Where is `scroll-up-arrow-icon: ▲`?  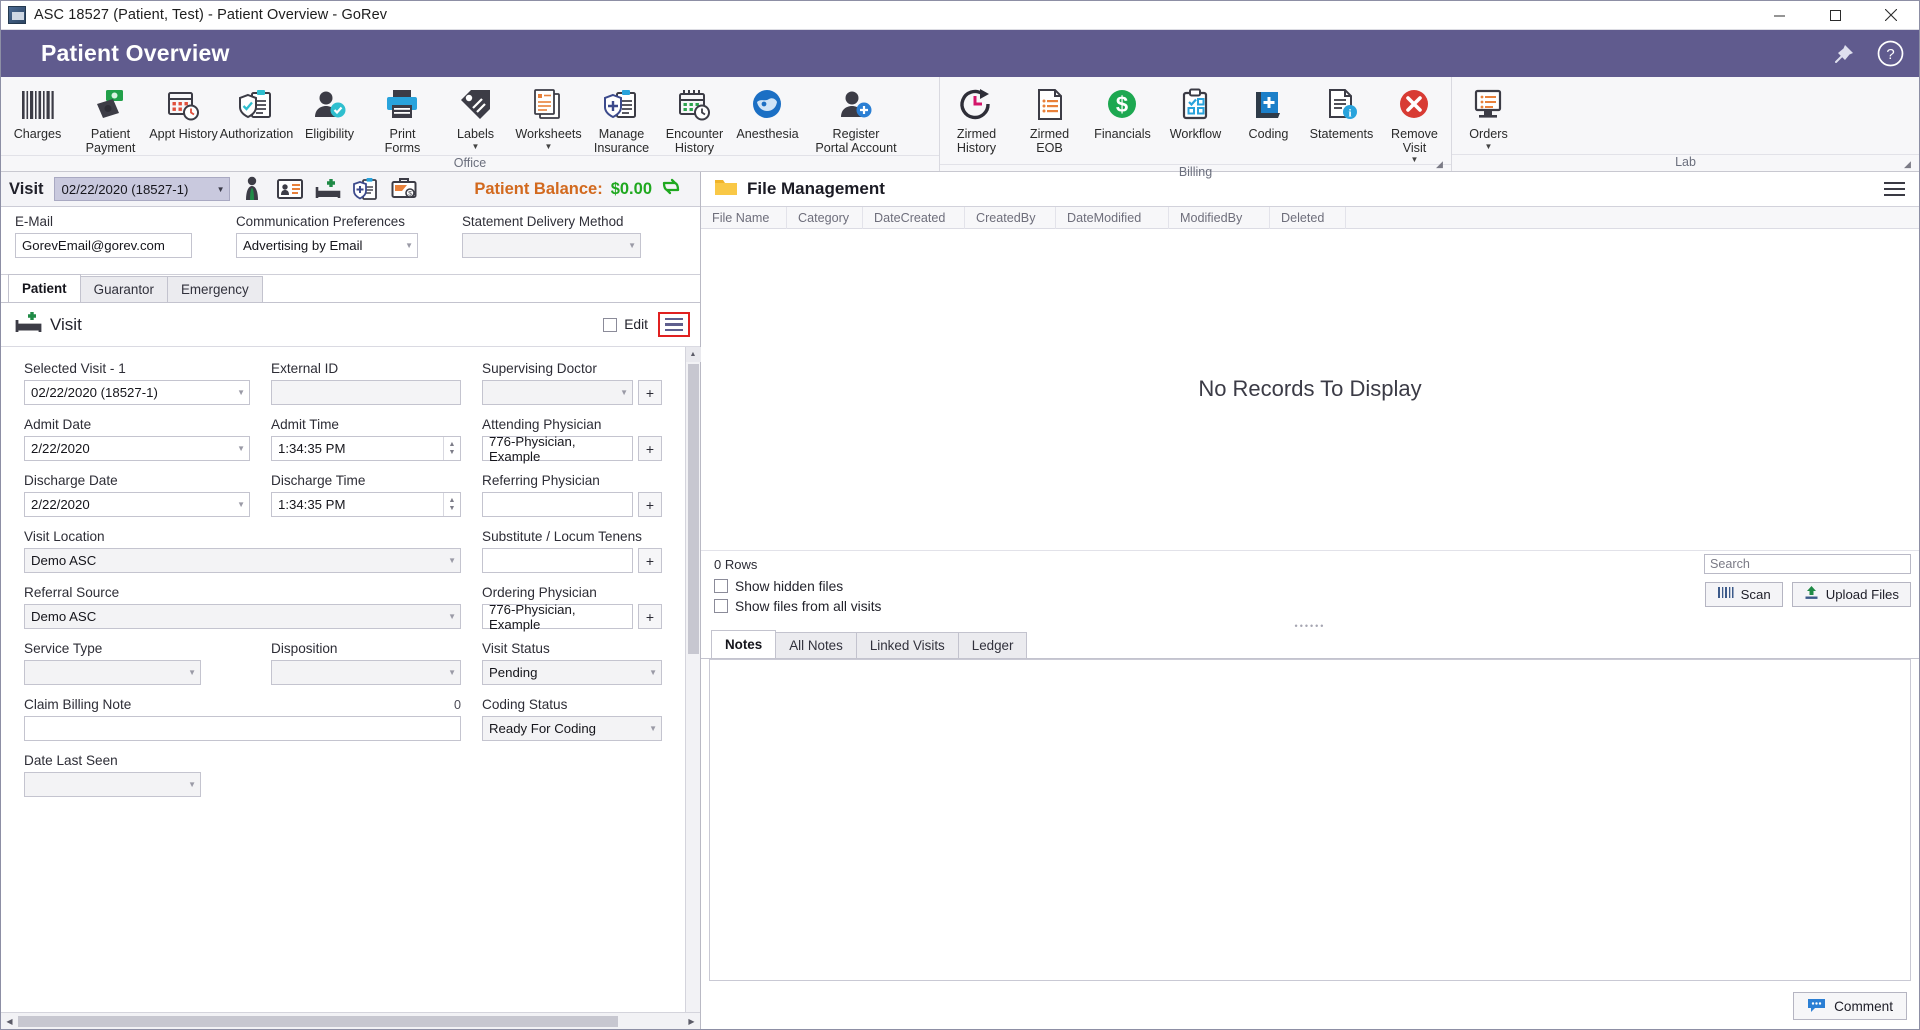
scroll-up-arrow-icon: ▲ is located at coordinates (693, 354).